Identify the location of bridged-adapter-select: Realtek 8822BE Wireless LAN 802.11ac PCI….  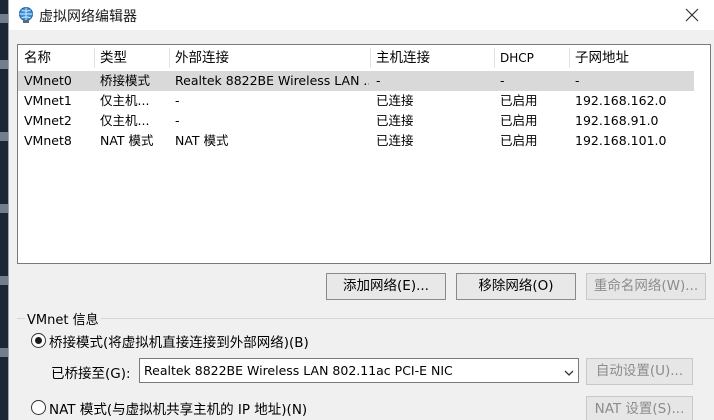
(359, 370).